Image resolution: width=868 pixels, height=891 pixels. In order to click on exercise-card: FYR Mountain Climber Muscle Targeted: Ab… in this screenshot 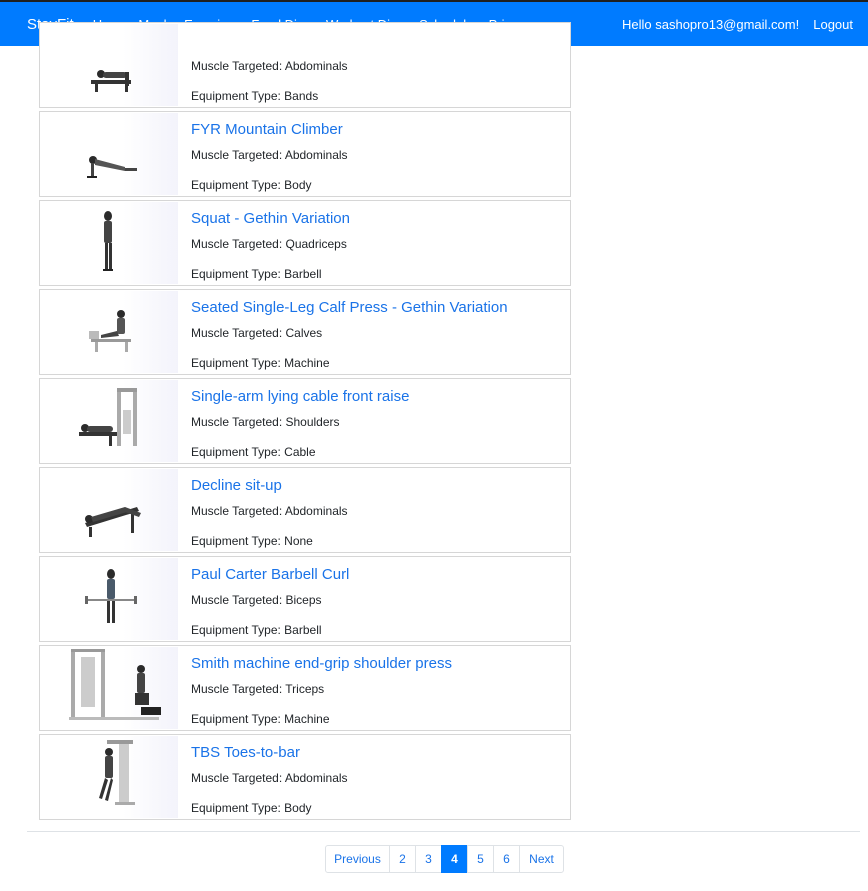, I will do `click(305, 154)`.